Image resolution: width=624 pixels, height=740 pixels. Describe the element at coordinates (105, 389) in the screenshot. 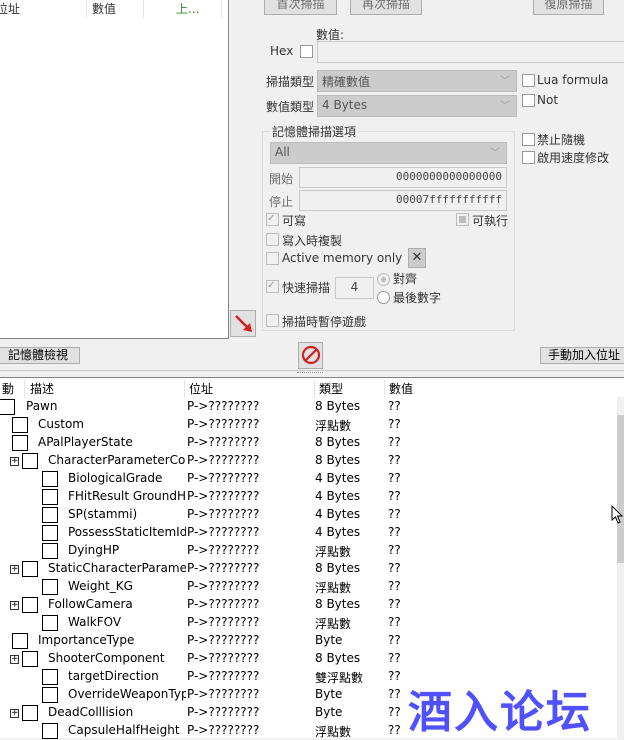

I see `col-description: 描述` at that location.